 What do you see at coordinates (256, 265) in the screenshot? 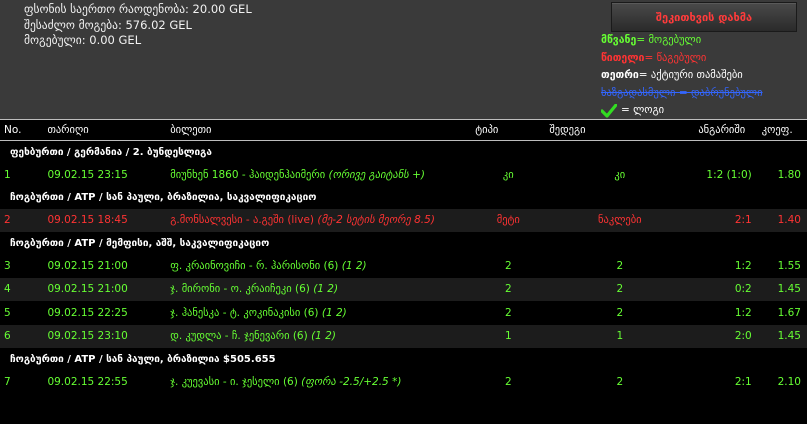
I see `bet-event-name: ფ. კრაინოვიჩი - რ. ჰარისონი (6)` at bounding box center [256, 265].